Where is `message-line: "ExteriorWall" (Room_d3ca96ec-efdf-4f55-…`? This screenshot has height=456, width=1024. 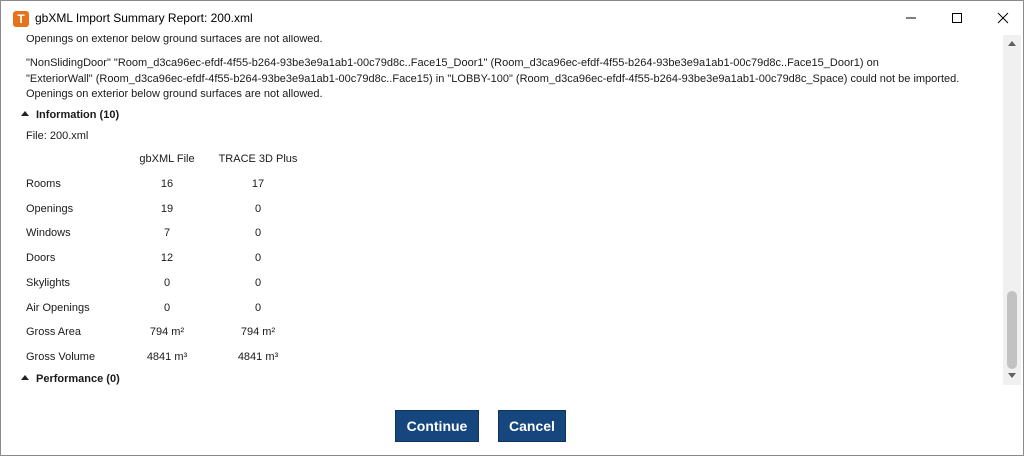
message-line: "ExteriorWall" (Room_d3ca96ec-efdf-4f55-… is located at coordinates (493, 79).